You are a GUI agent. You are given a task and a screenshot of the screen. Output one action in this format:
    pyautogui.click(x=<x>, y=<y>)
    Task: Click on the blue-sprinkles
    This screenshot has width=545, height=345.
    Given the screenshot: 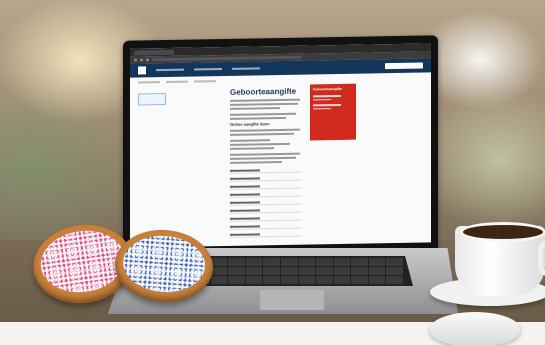 What is the action you would take?
    pyautogui.click(x=164, y=263)
    